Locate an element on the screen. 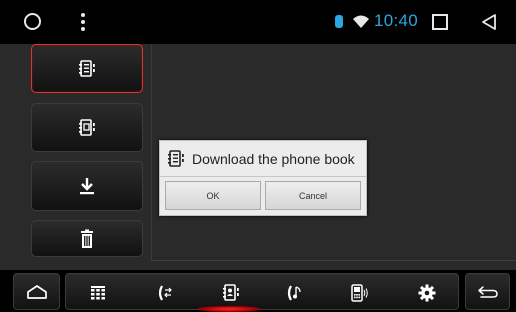 The height and width of the screenshot is (312, 516). bottom-dock is located at coordinates (258, 291).